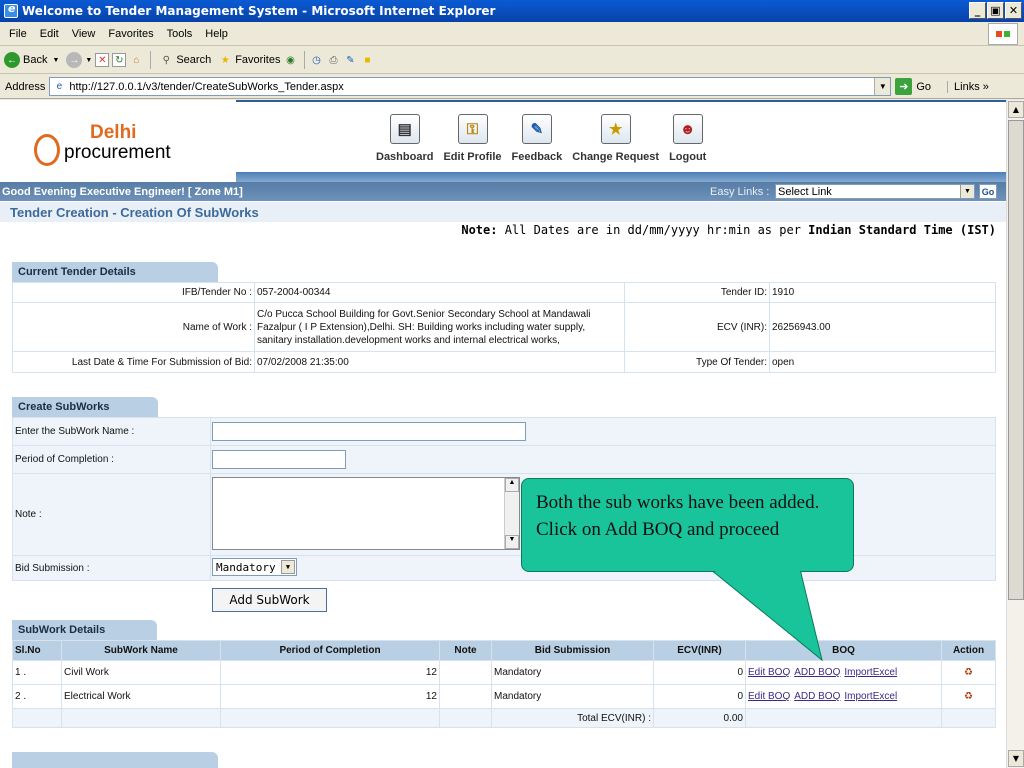 The image size is (1024, 768). What do you see at coordinates (249, 60) in the screenshot?
I see `favorites-button: ★ Favorites` at bounding box center [249, 60].